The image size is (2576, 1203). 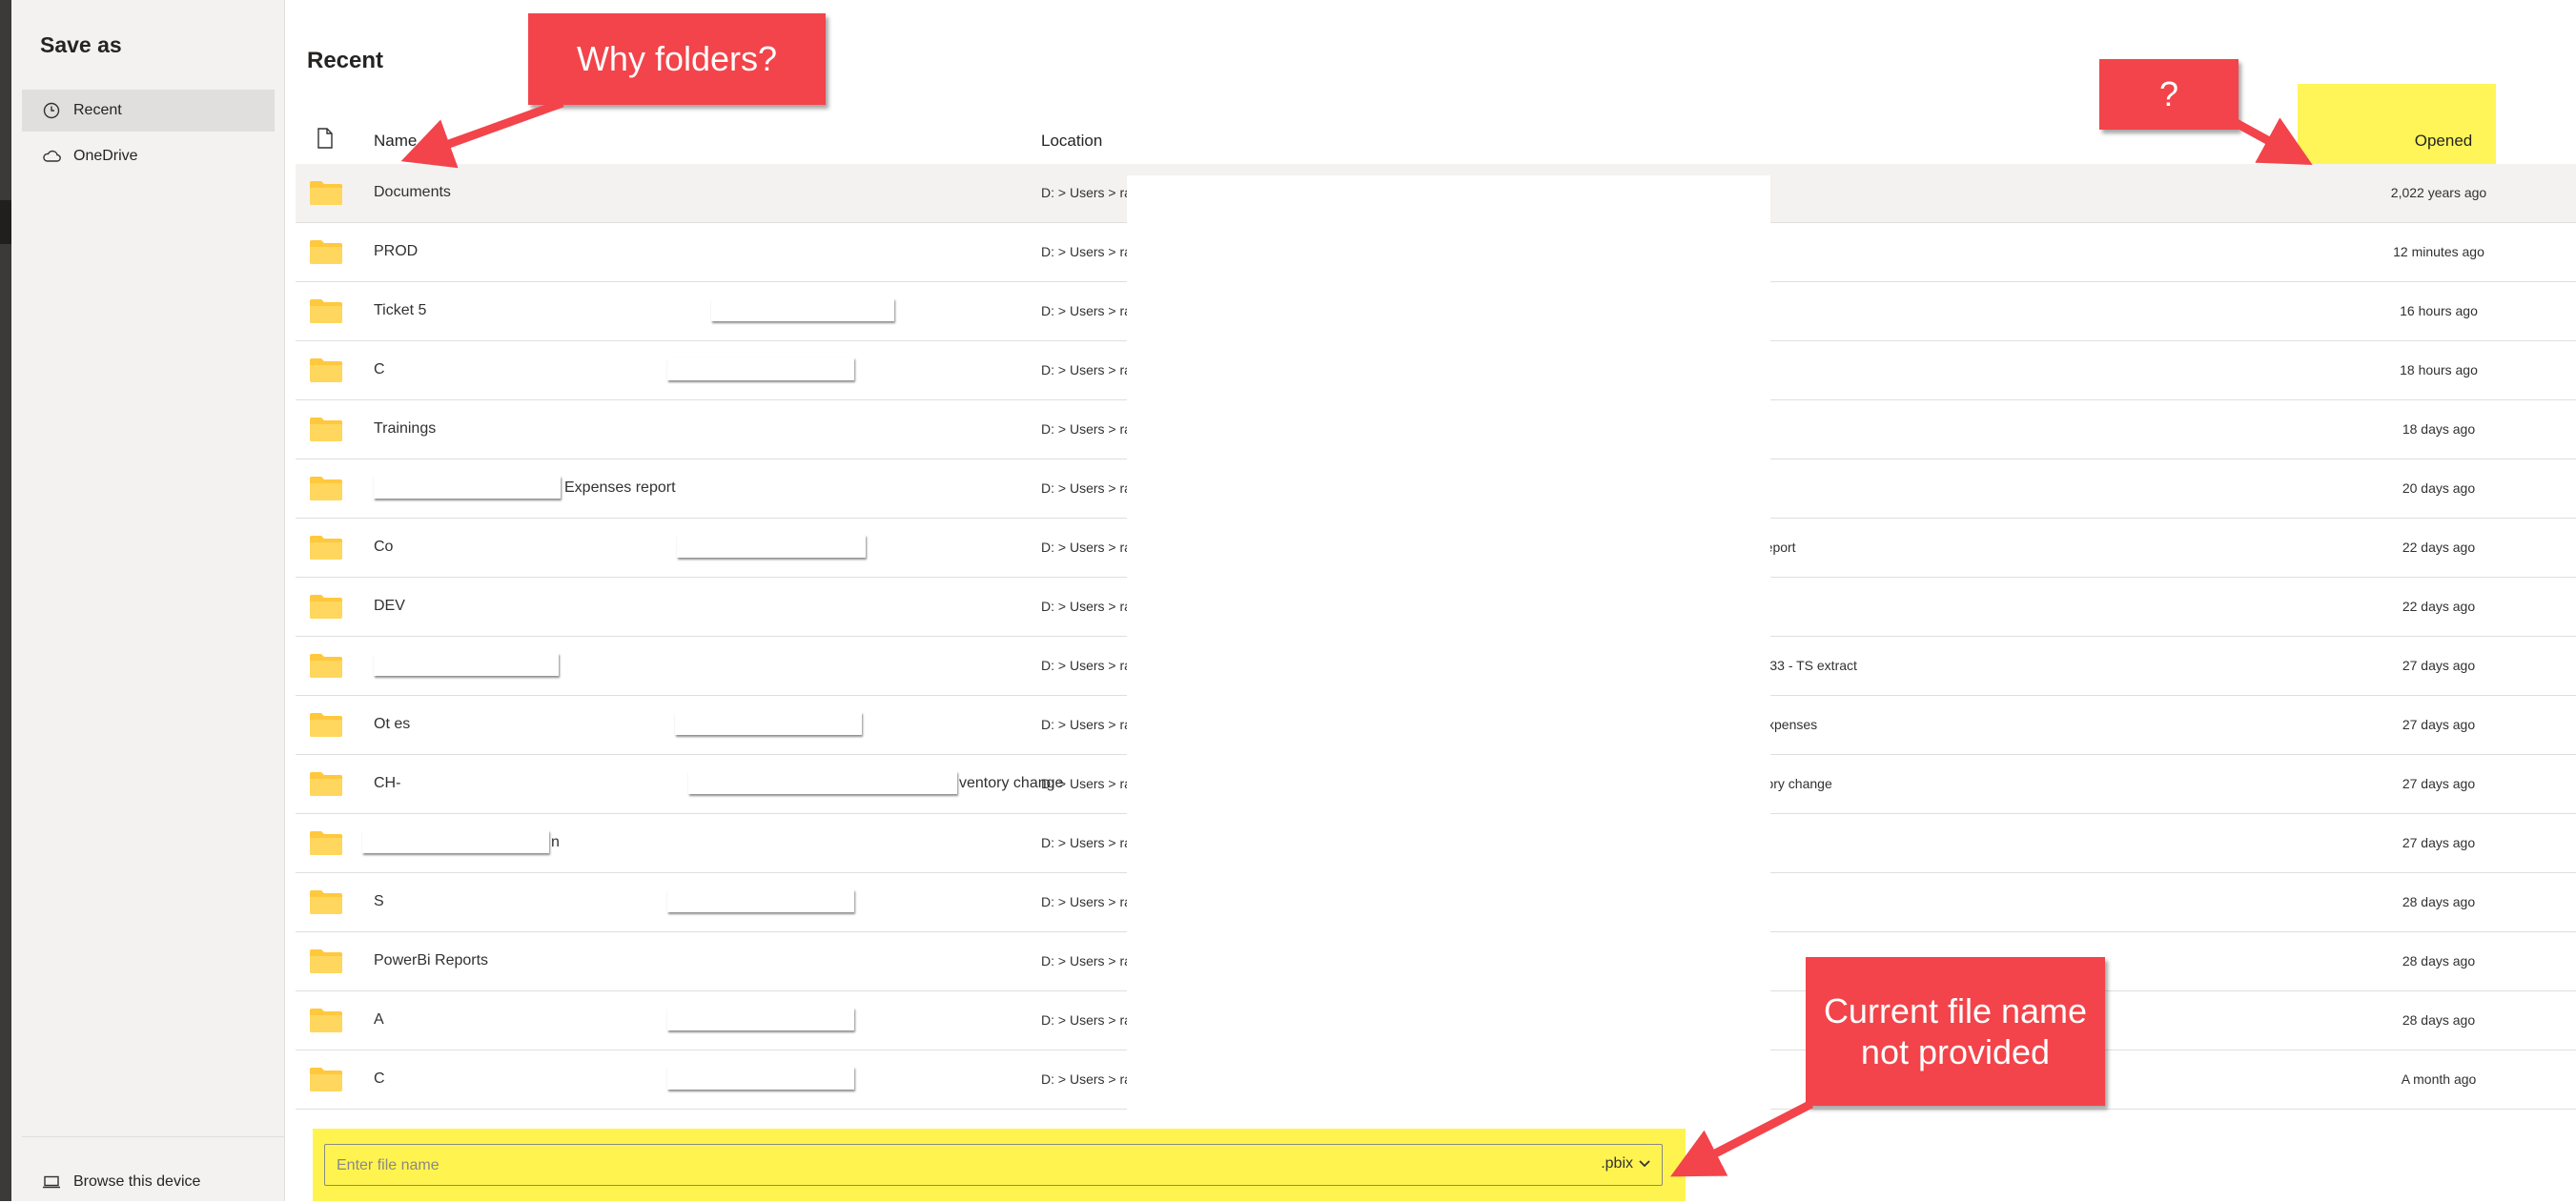 I want to click on row-name: Expenses report, so click(x=620, y=488).